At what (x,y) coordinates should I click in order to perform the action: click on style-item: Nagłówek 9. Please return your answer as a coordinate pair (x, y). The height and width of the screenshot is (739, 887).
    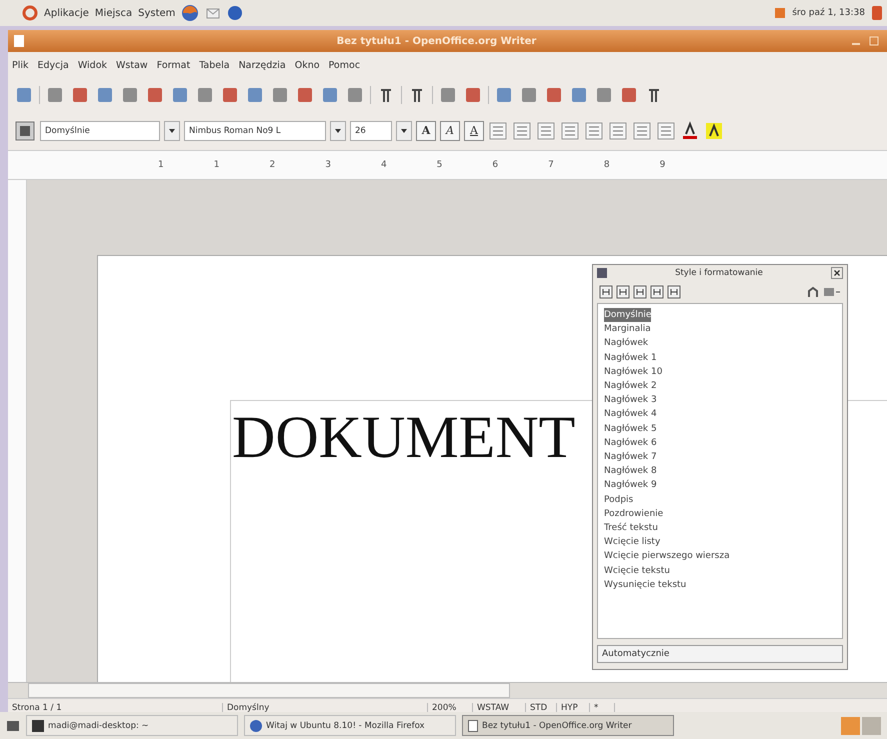
    Looking at the image, I should click on (630, 485).